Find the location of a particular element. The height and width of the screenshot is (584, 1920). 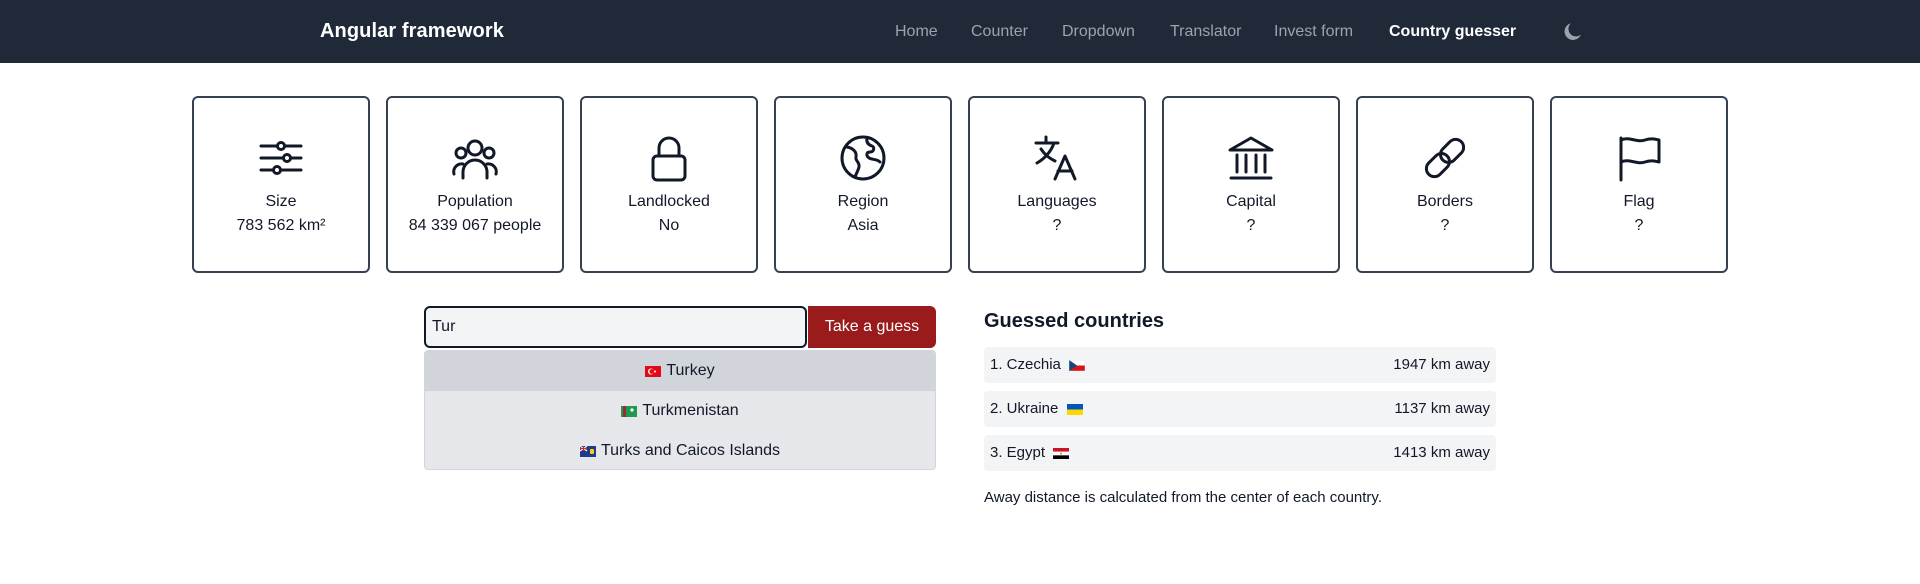

guessed-countries-title: Guessed countries is located at coordinates (1074, 321).